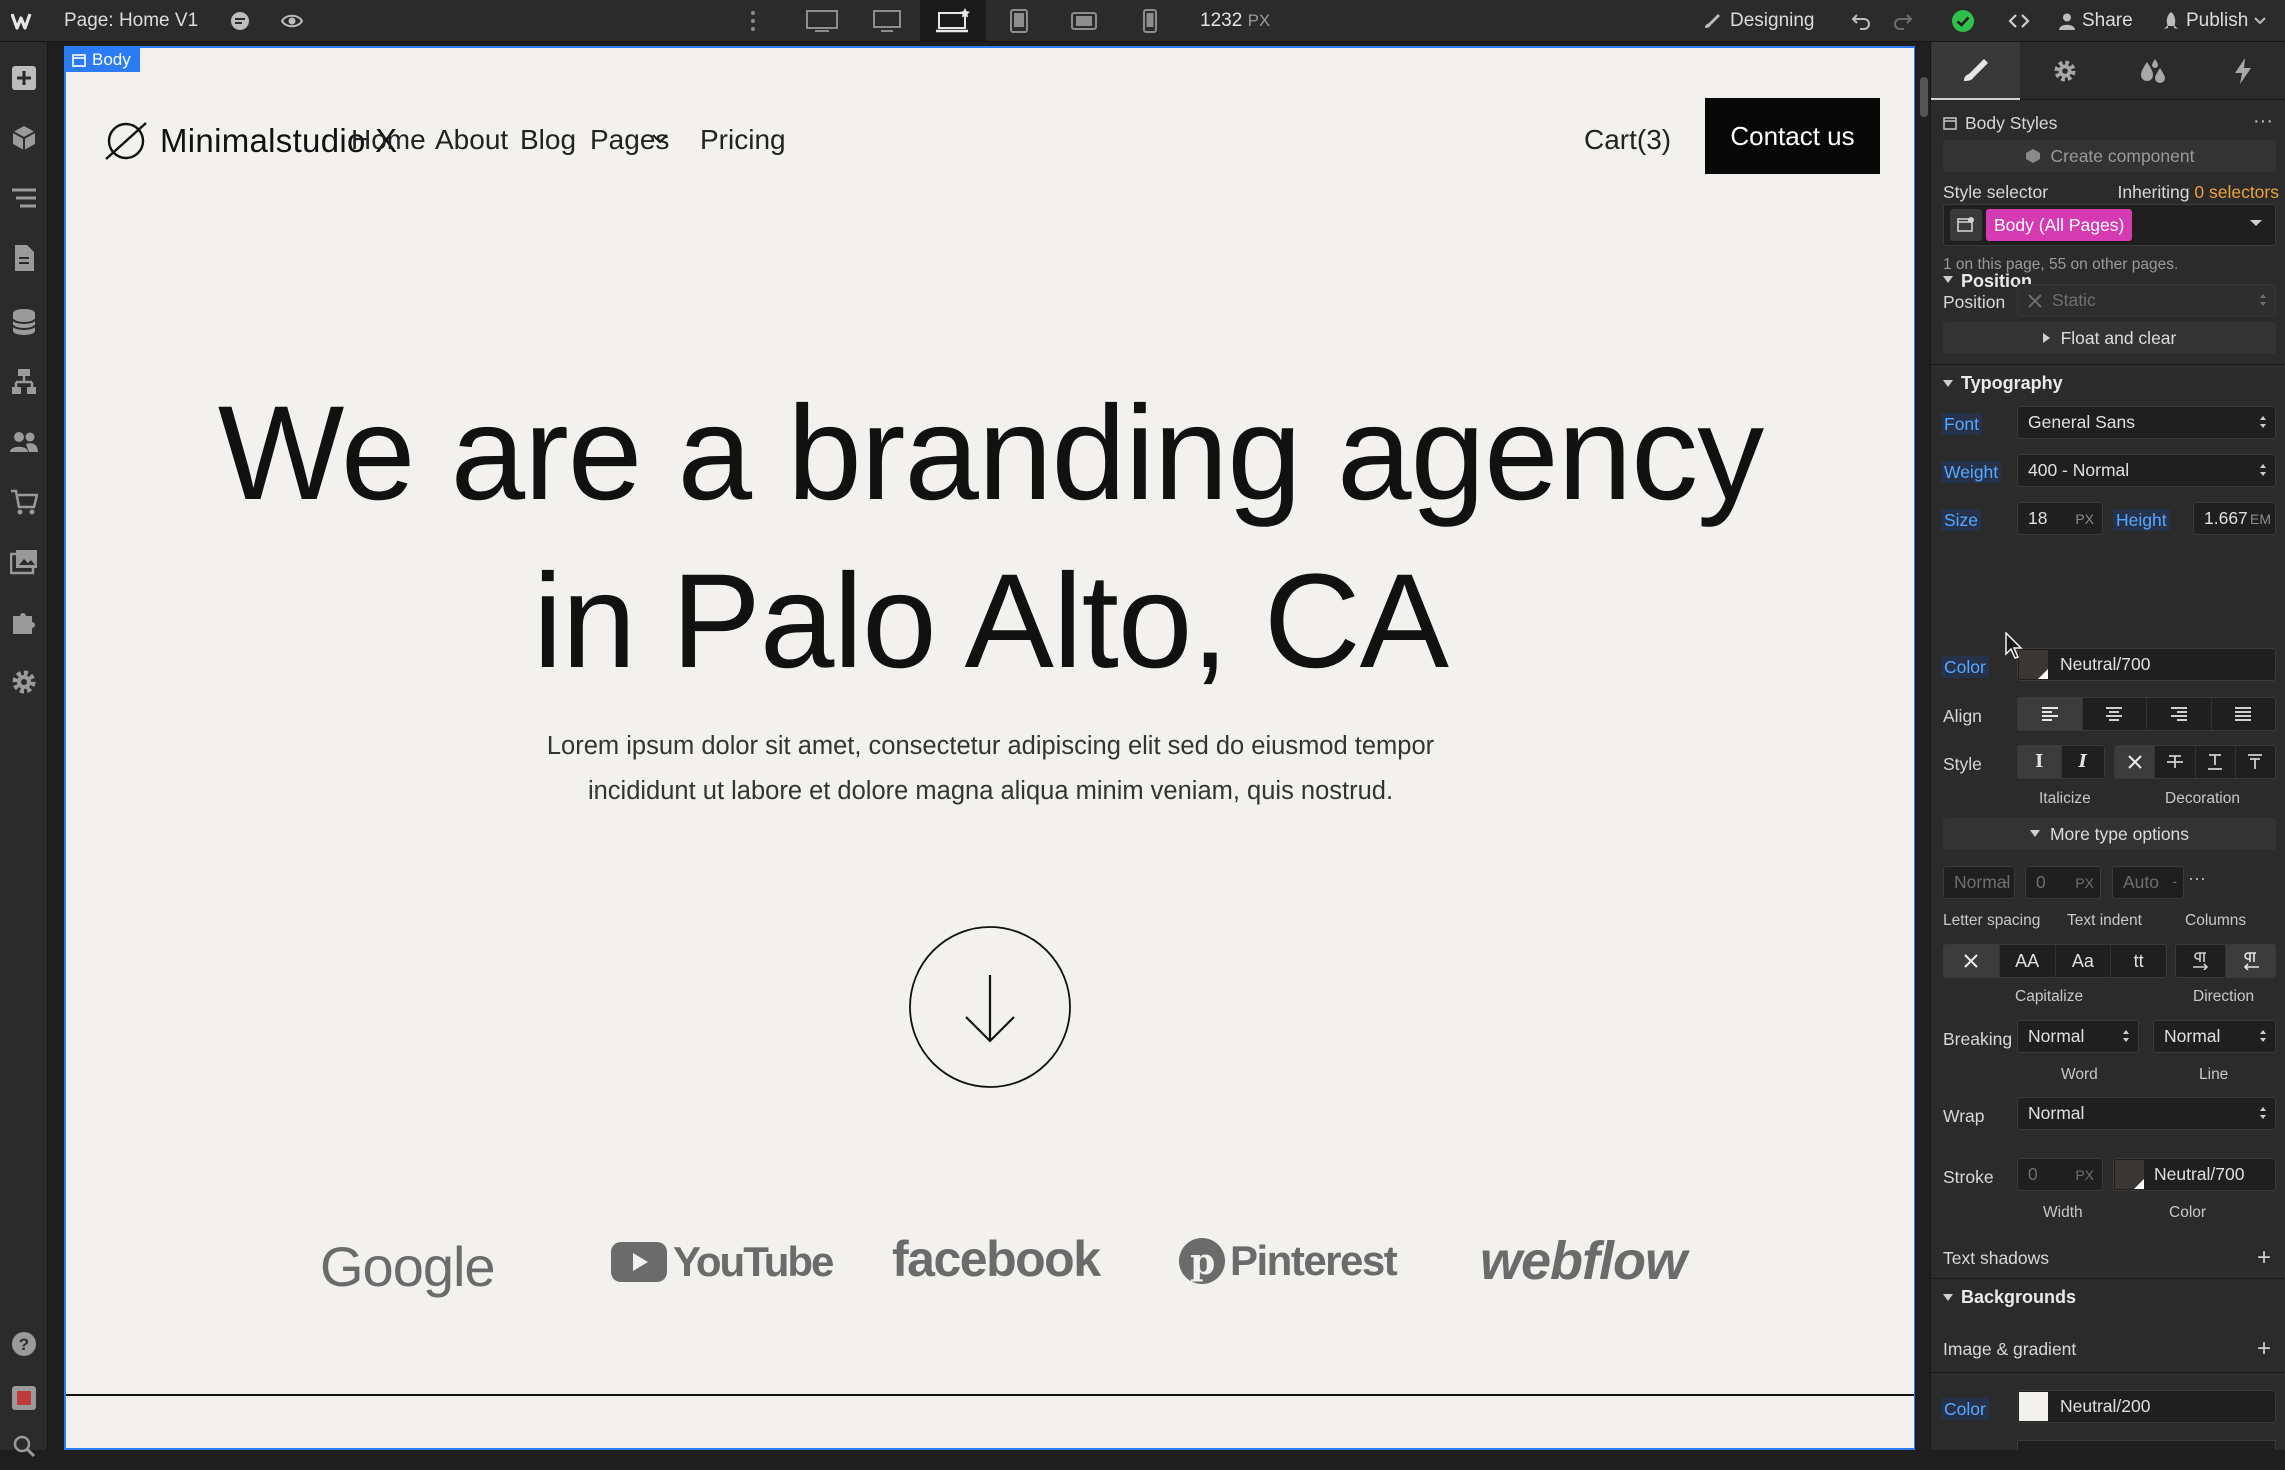 This screenshot has height=1470, width=2285. What do you see at coordinates (2179, 714) in the screenshot?
I see `align-right-icon` at bounding box center [2179, 714].